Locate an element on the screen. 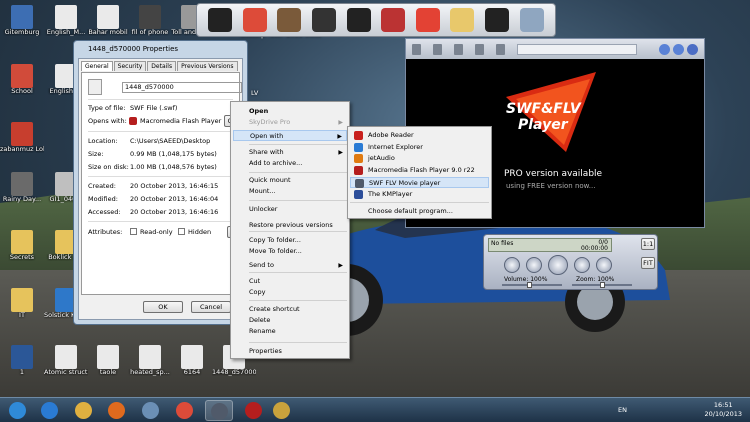 The height and width of the screenshot is (422, 750). menu-item-open-with: Open with ▶ is located at coordinates (290, 135).